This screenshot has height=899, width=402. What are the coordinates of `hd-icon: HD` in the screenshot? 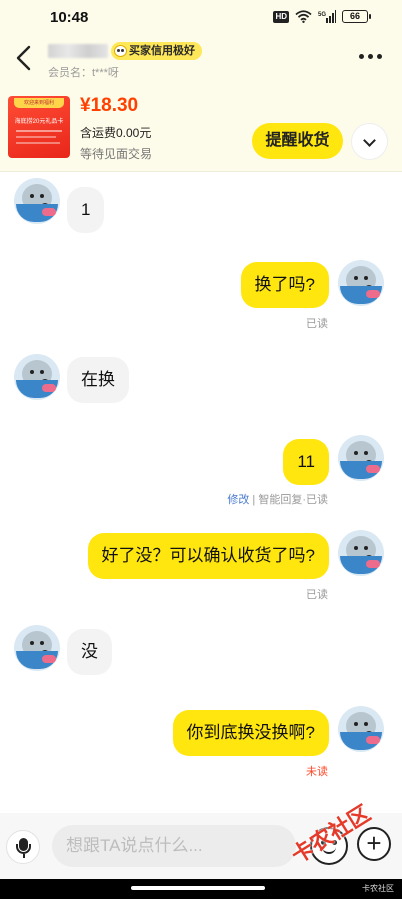 It's located at (281, 16).